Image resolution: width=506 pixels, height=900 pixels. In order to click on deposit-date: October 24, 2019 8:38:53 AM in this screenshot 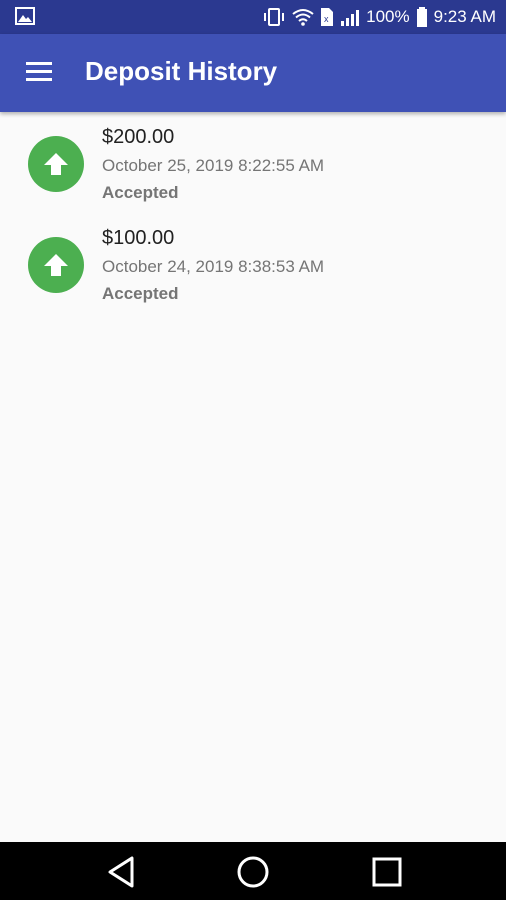, I will do `click(213, 266)`.